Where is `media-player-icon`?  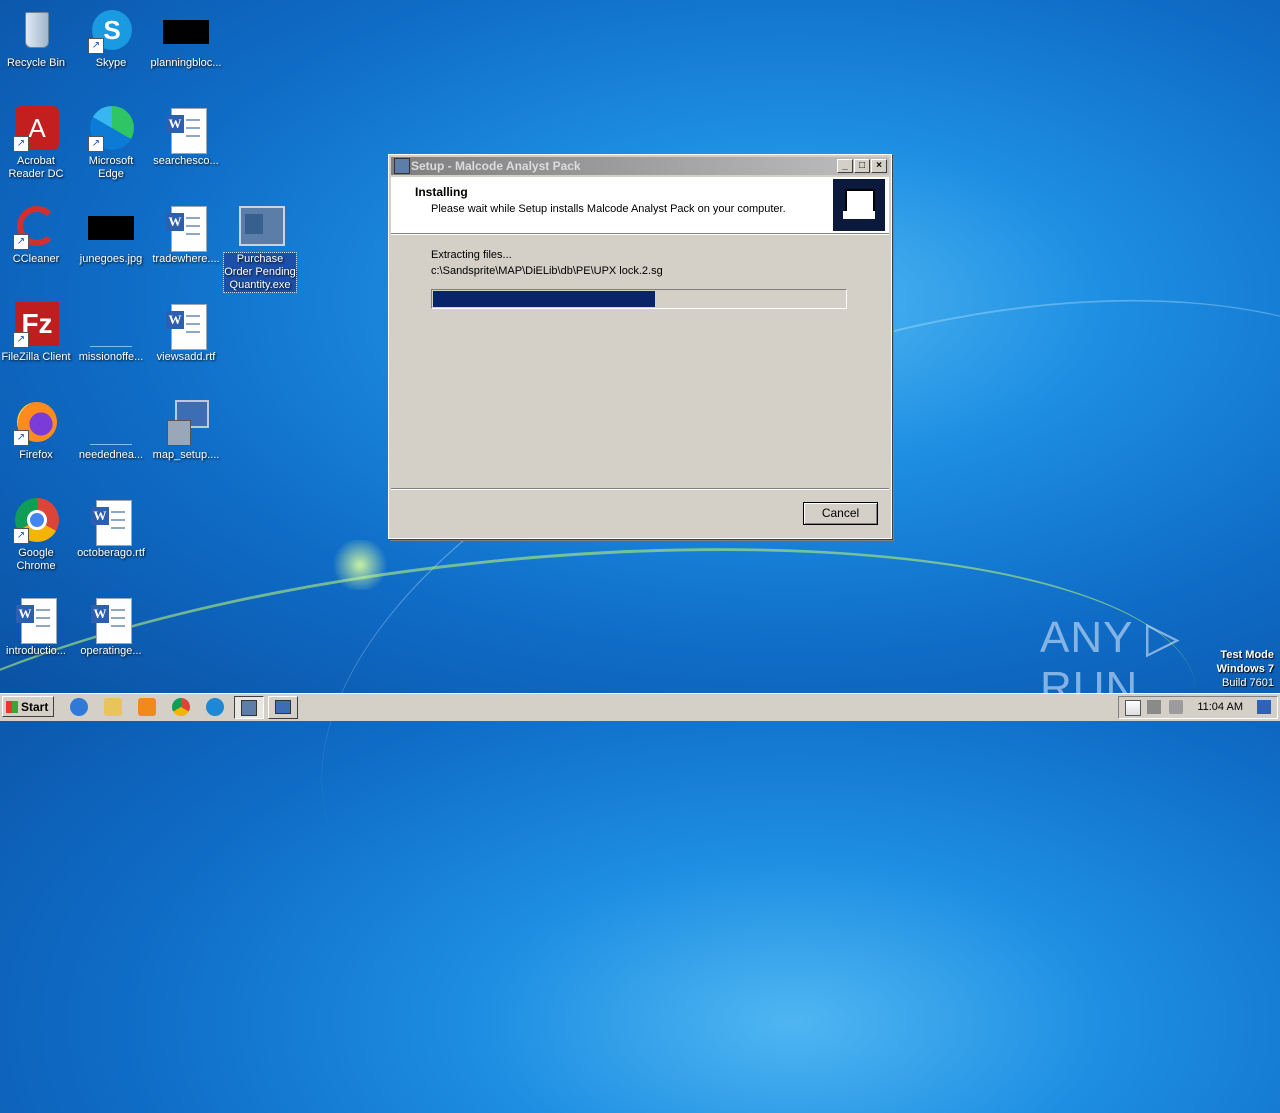
media-player-icon is located at coordinates (147, 707).